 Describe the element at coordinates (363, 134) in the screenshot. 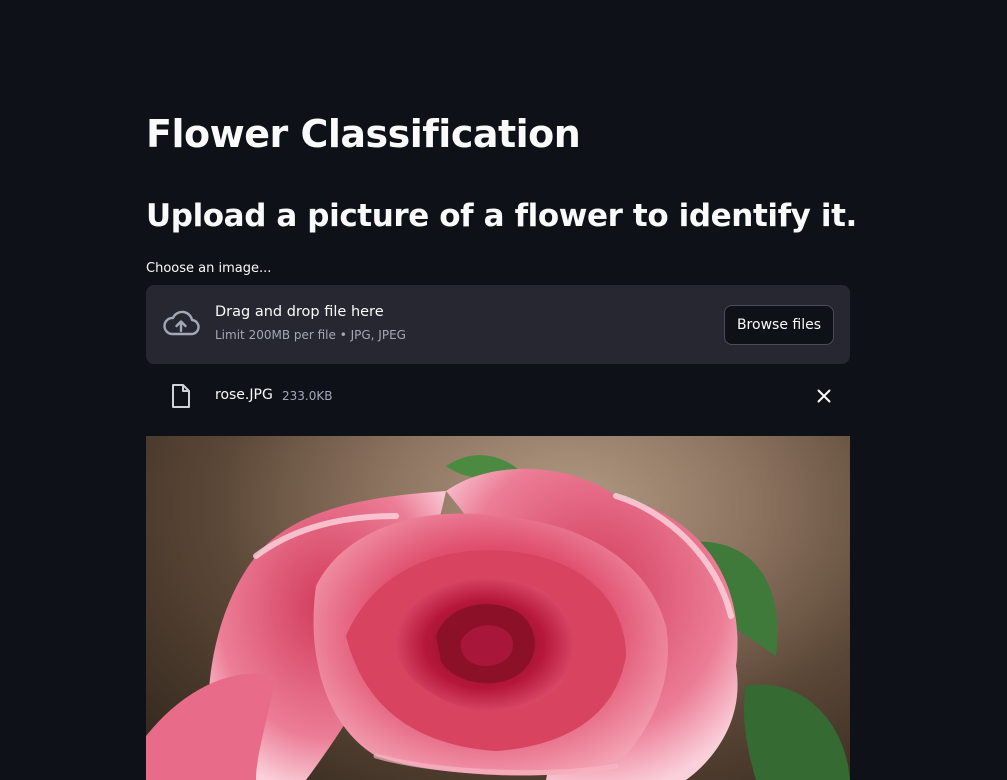

I see `page-title: Flower Classification` at that location.